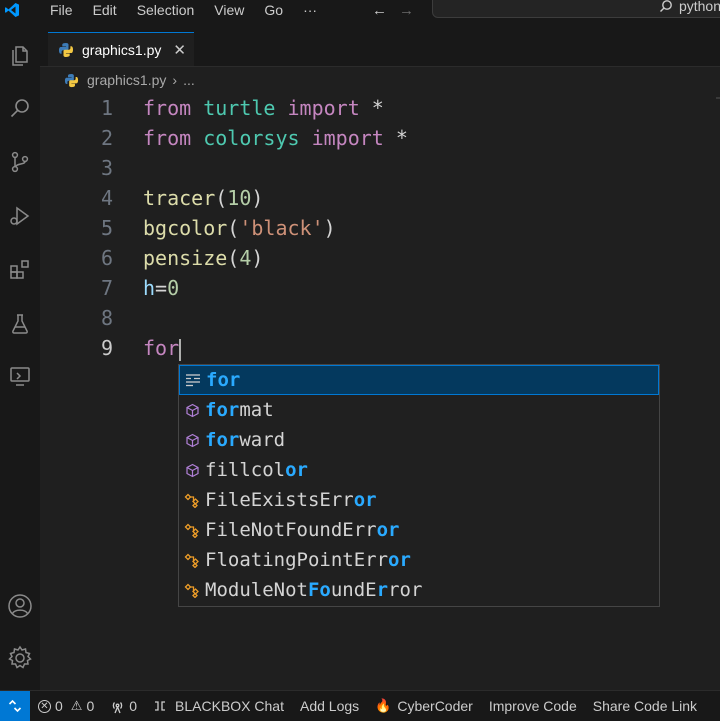 The height and width of the screenshot is (721, 720). I want to click on code-line: 7 h=0, so click(380, 288).